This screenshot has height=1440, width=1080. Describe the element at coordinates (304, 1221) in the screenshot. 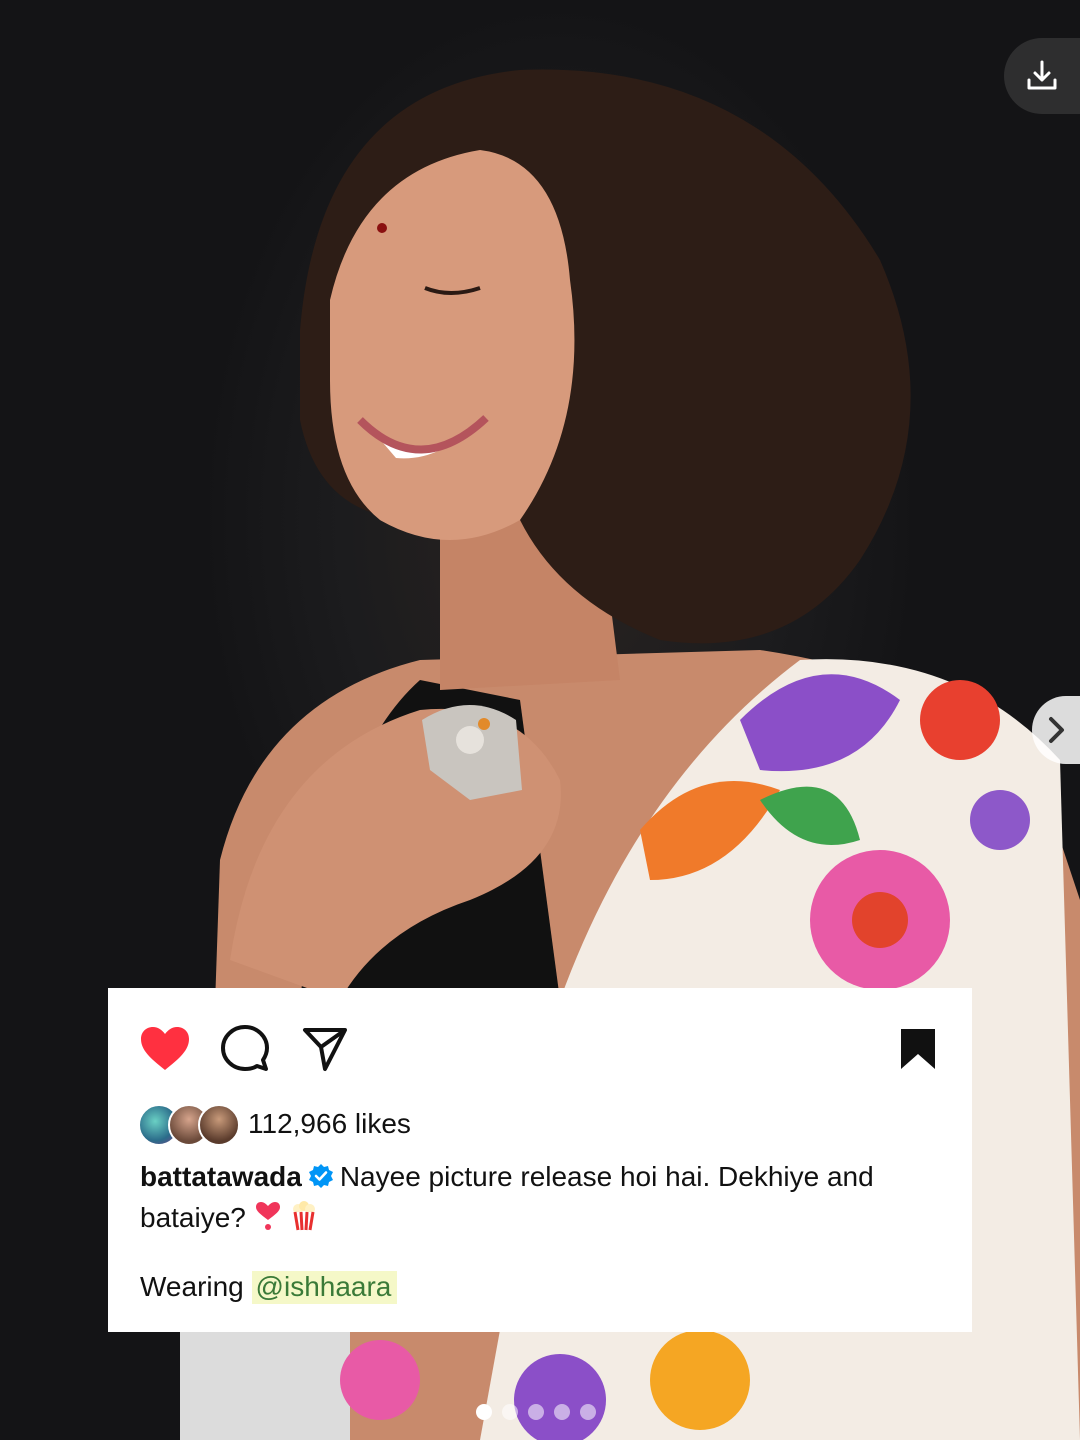

I see `popcorn-emoji-icon` at that location.